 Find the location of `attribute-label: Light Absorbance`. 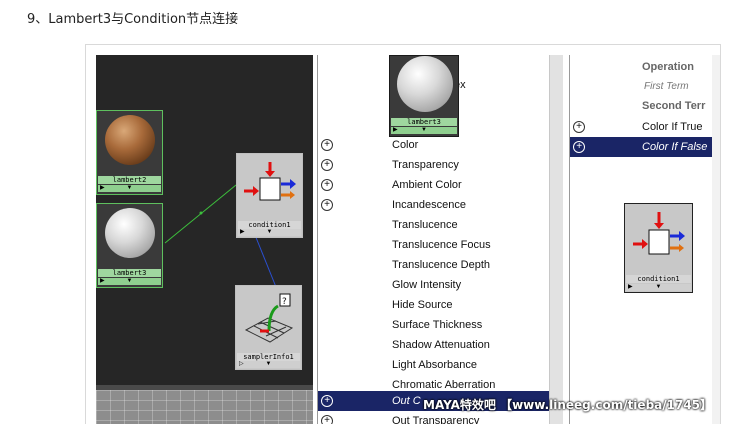

attribute-label: Light Absorbance is located at coordinates (435, 365).